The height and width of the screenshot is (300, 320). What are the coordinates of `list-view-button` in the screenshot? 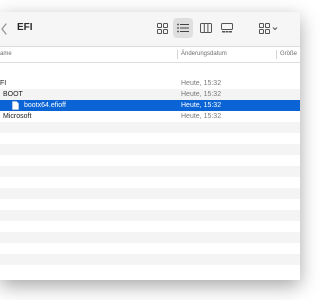 It's located at (183, 28).